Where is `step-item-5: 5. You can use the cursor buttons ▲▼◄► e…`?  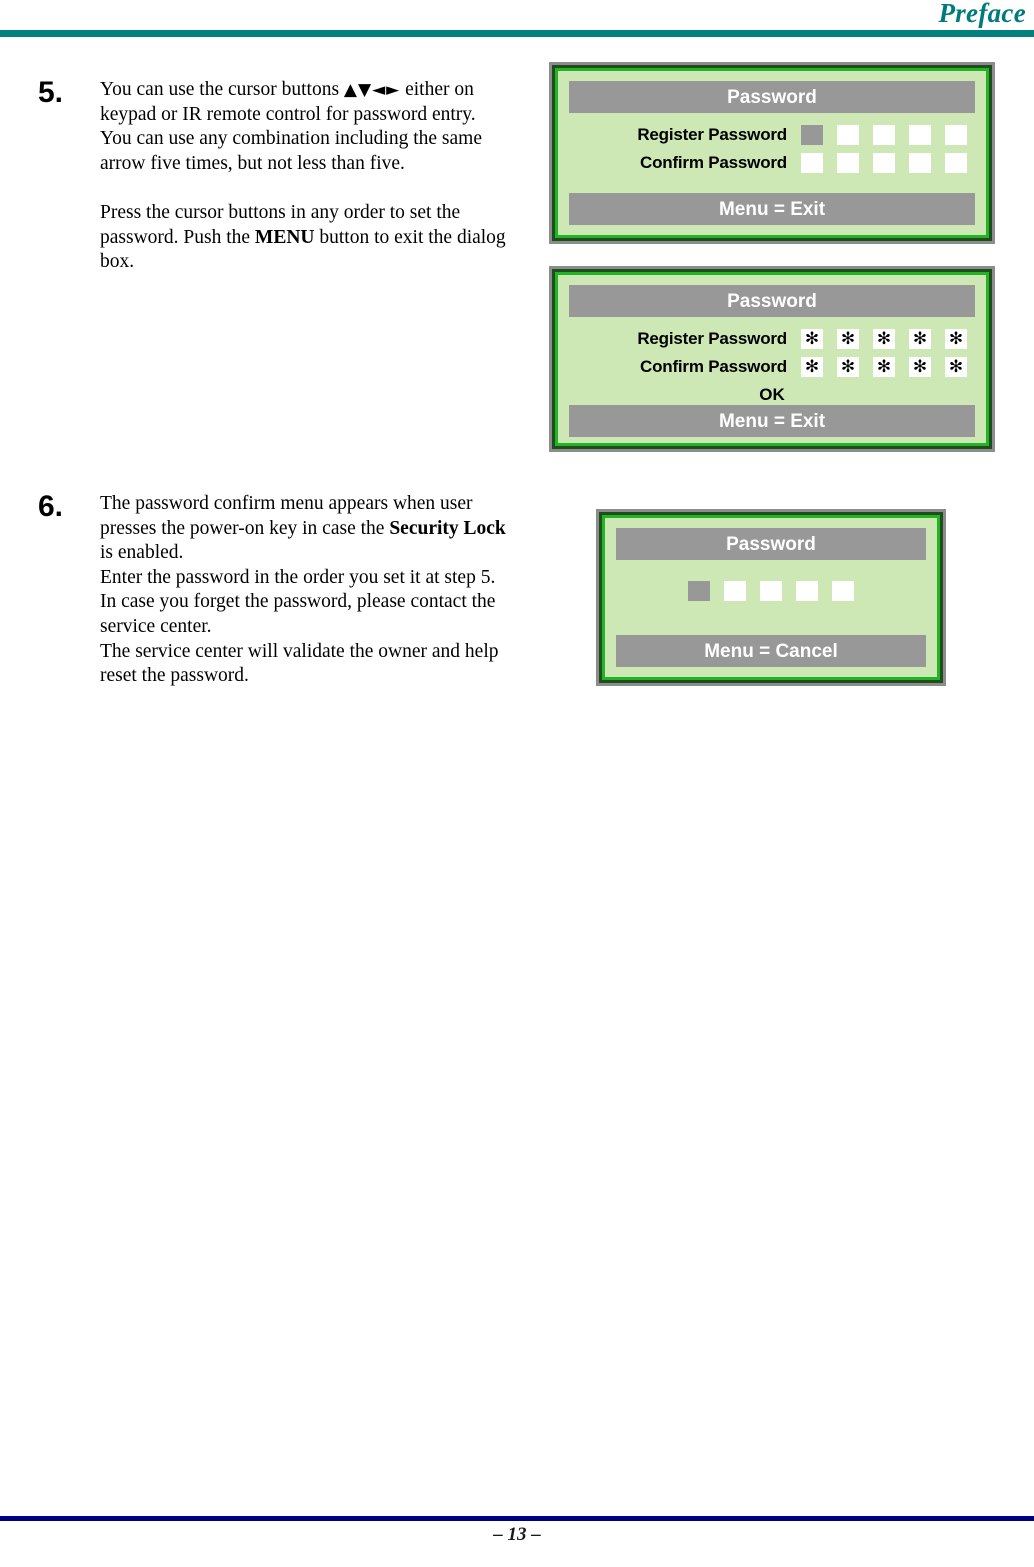
step-item-5: 5. You can use the cursor buttons ▲▼◄► e… is located at coordinates (273, 176).